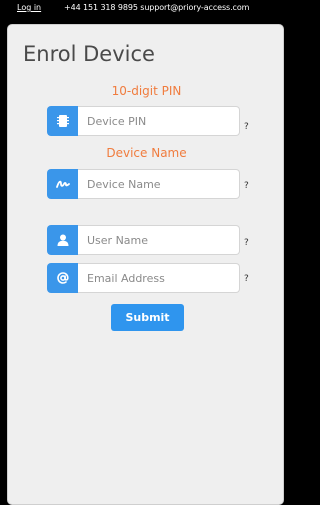  What do you see at coordinates (159, 121) in the screenshot?
I see `device-pin-input` at bounding box center [159, 121].